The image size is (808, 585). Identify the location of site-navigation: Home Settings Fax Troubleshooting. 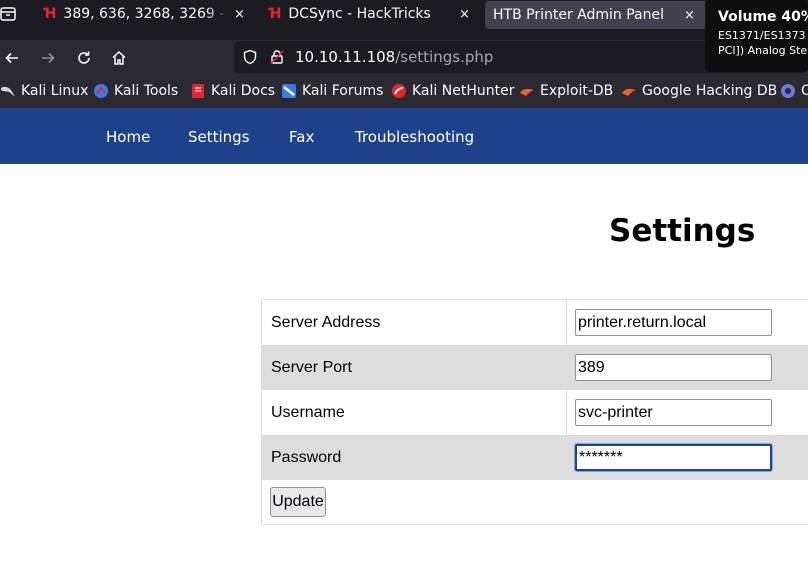
(404, 136).